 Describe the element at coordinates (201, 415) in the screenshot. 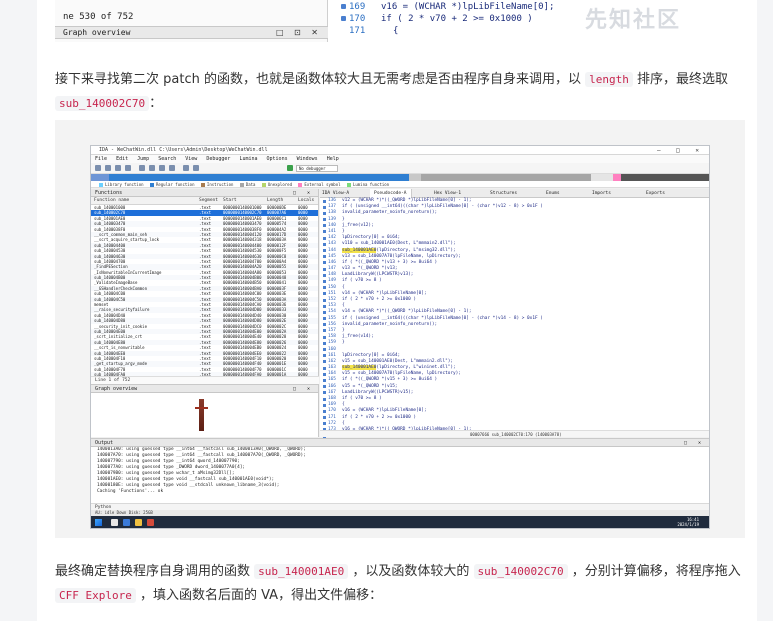

I see `graph-thumbnail` at that location.